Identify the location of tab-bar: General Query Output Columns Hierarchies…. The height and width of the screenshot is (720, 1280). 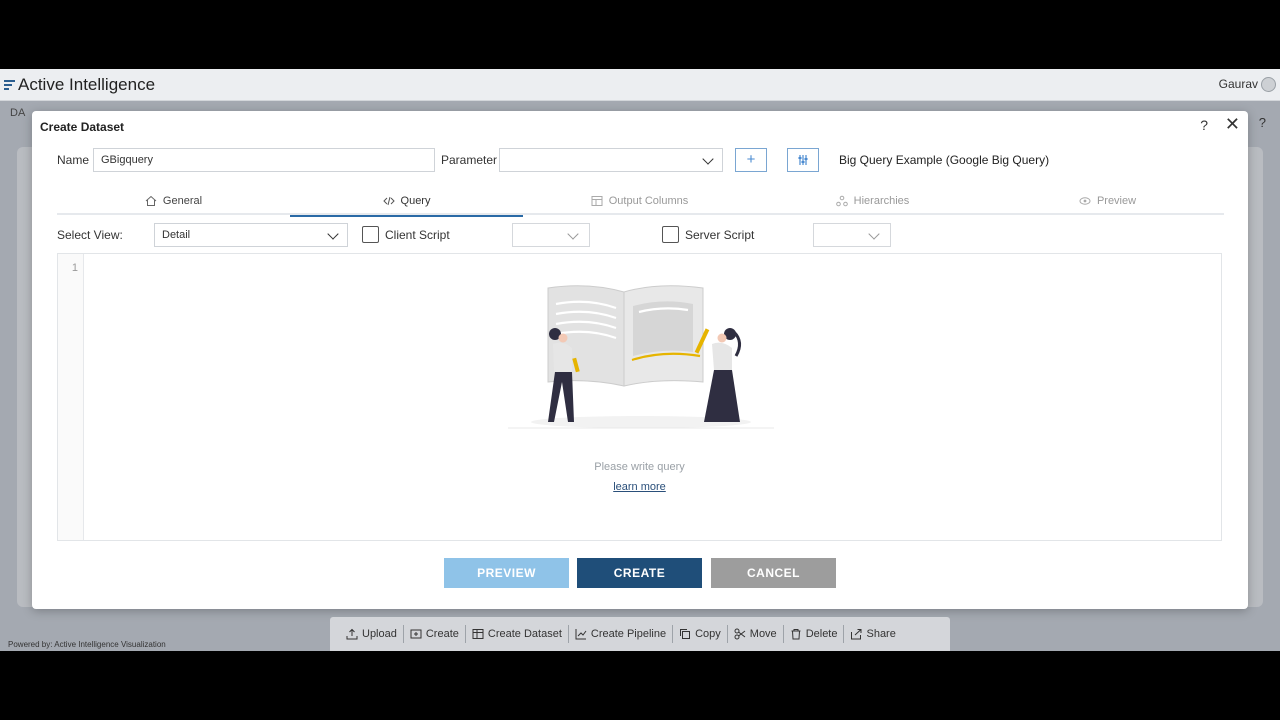
(640, 202).